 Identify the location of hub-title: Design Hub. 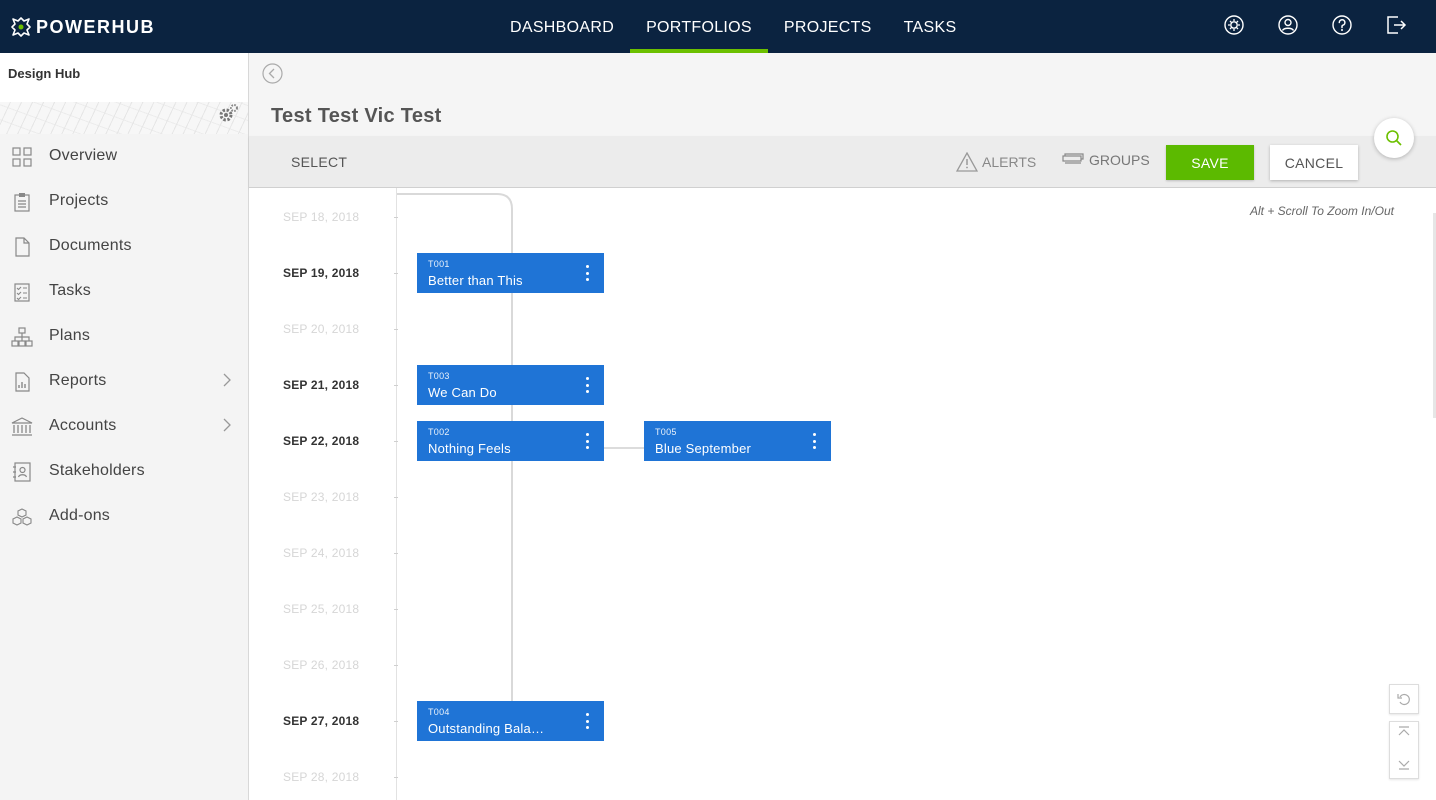
(44, 73).